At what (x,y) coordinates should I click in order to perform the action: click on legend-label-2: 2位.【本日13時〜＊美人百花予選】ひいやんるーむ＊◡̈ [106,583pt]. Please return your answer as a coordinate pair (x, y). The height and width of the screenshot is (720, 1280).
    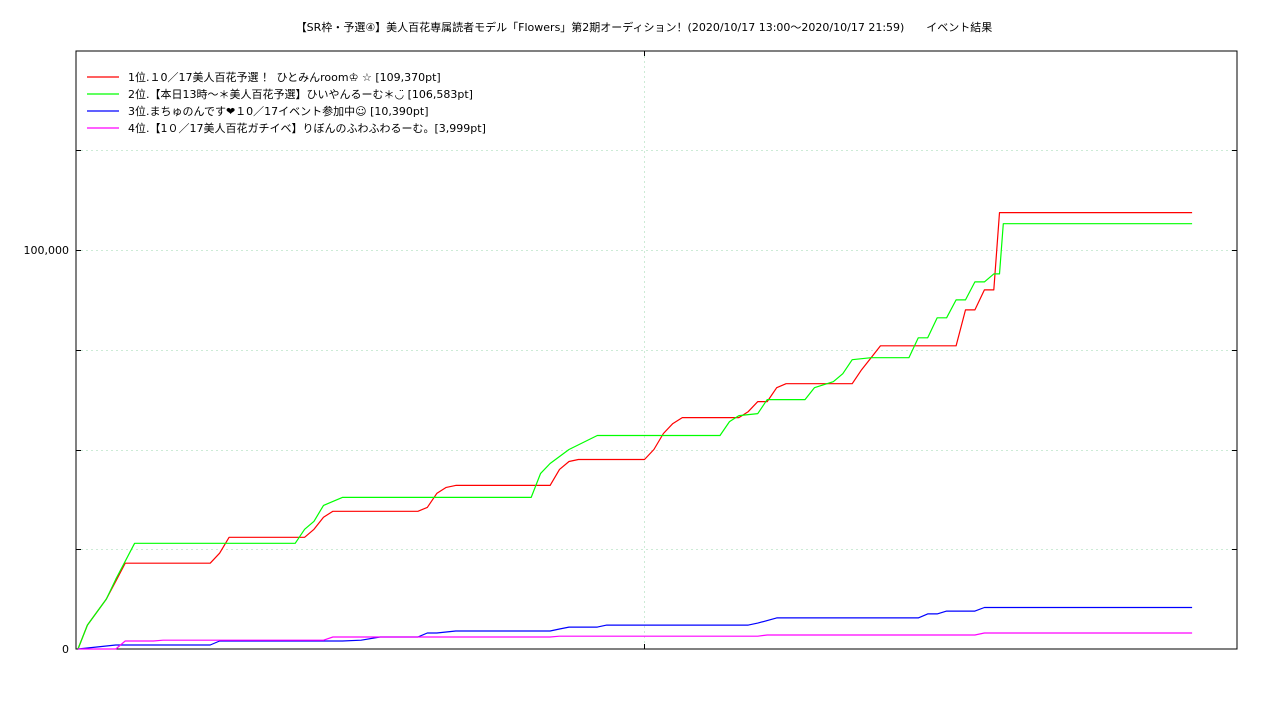
    Looking at the image, I should click on (300, 94).